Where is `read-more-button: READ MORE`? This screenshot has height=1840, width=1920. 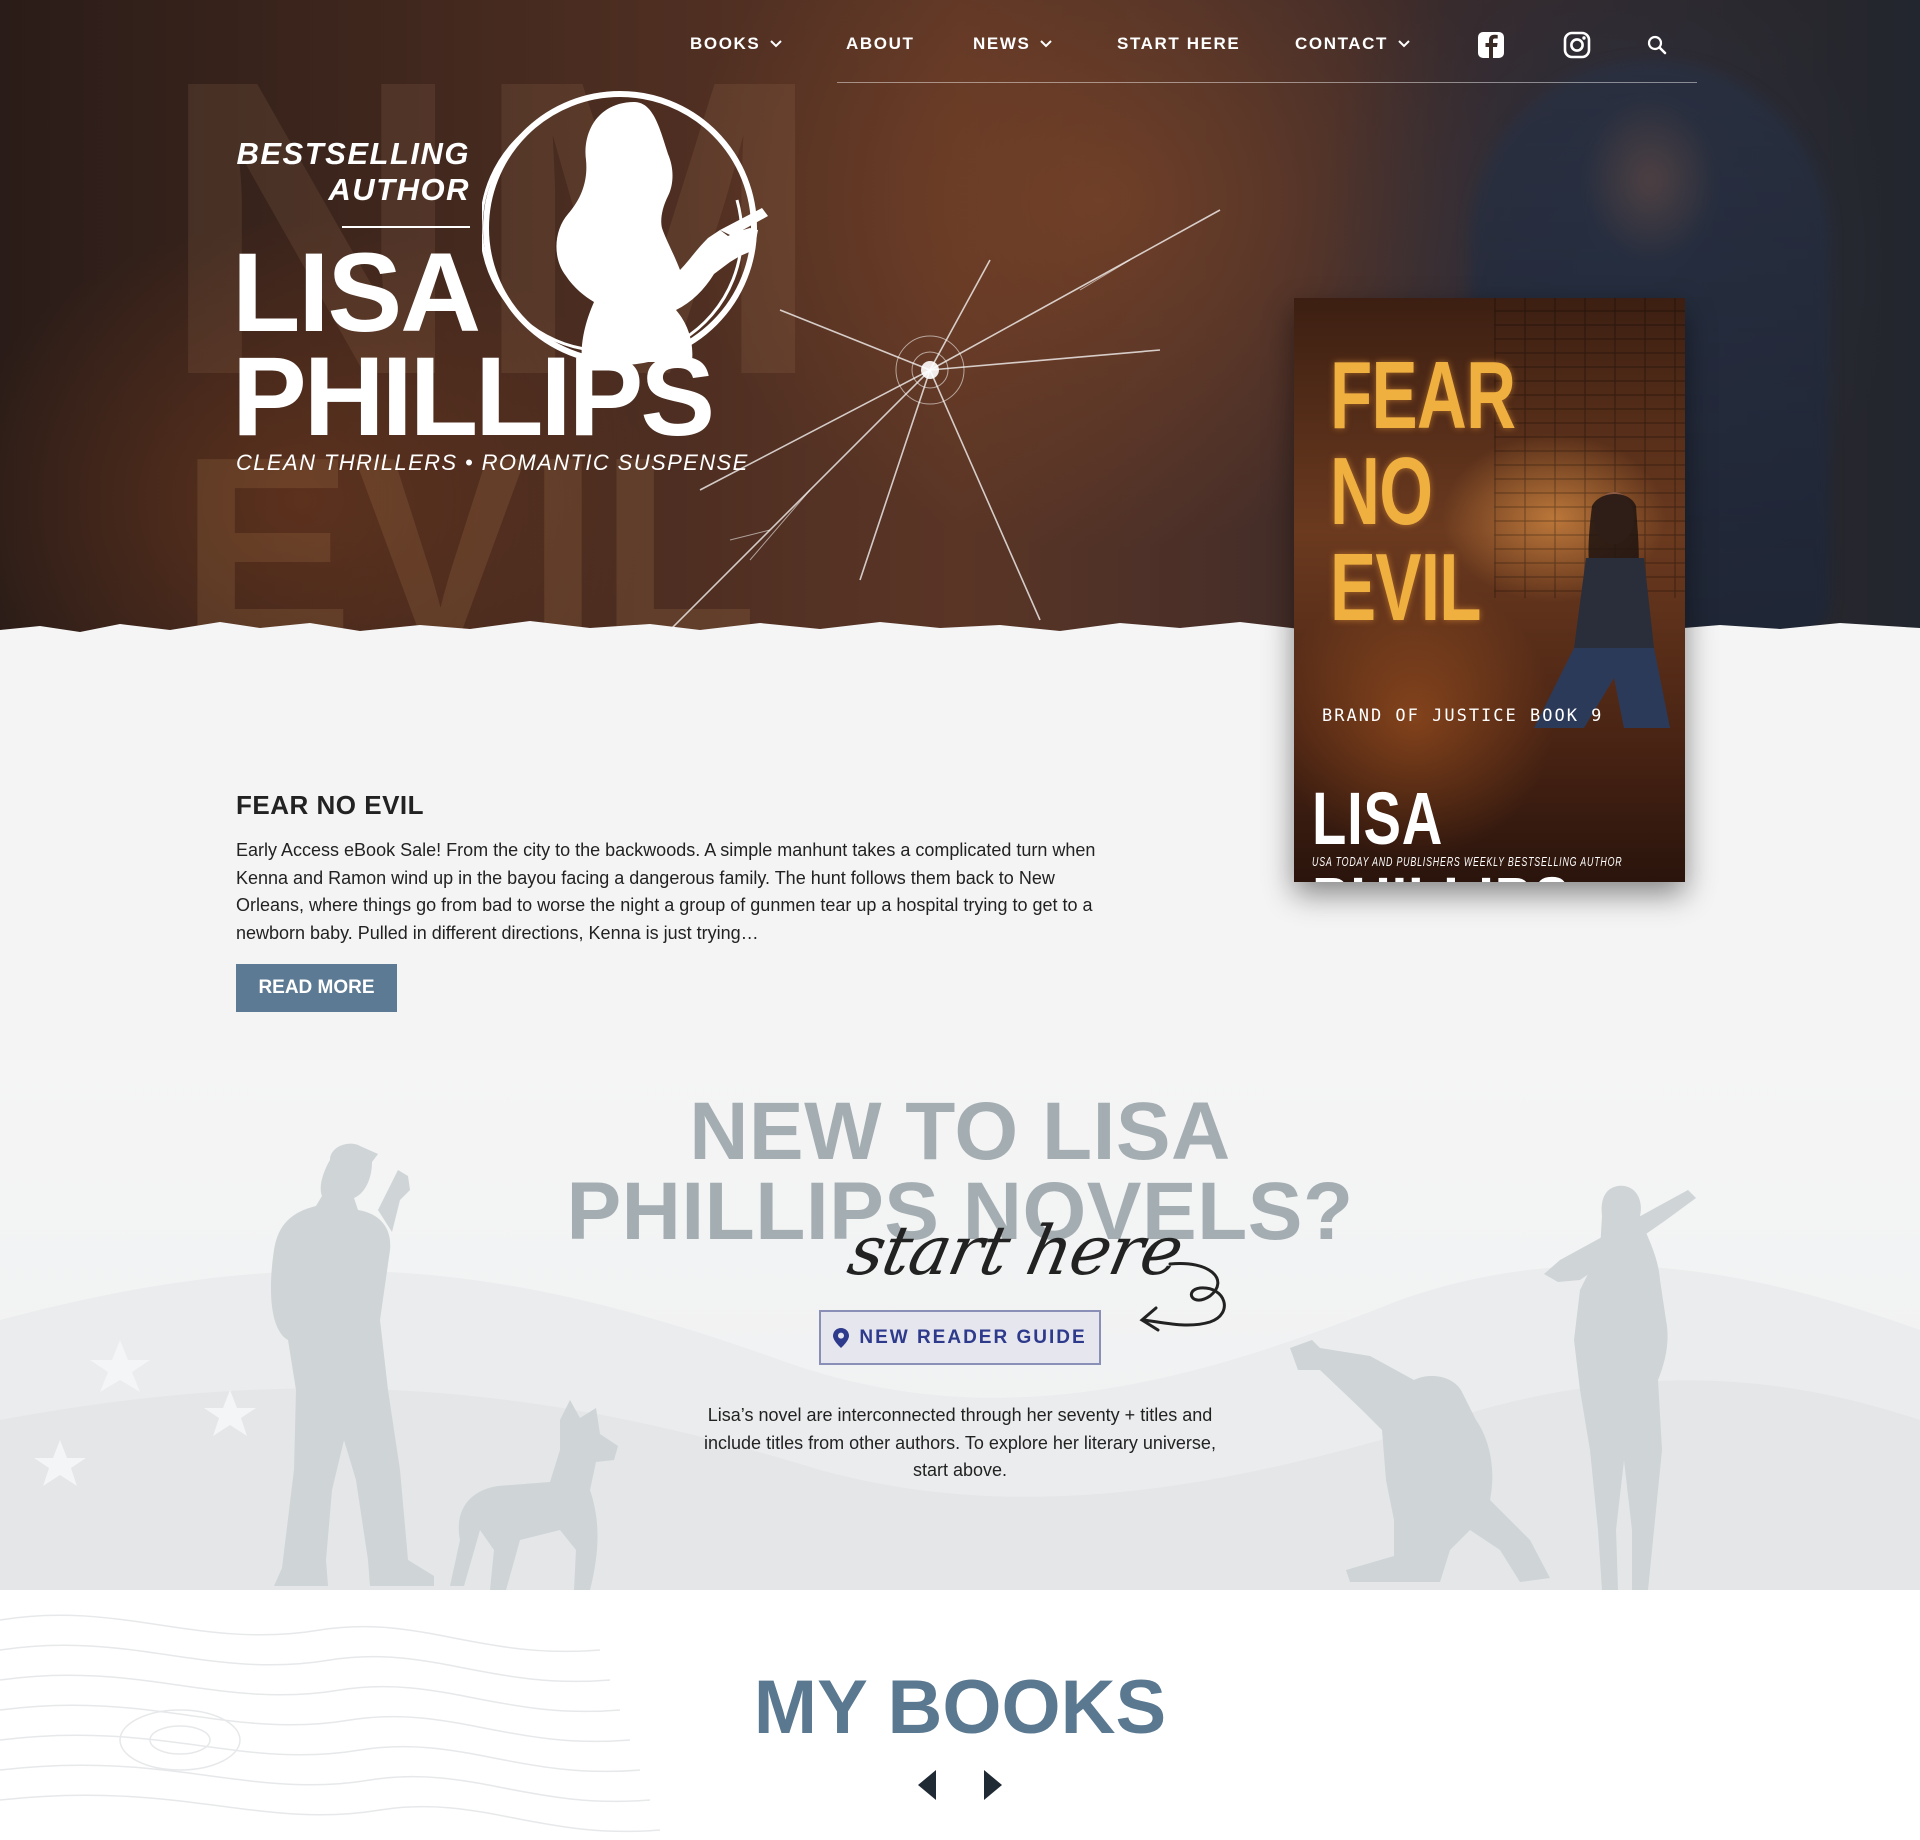
read-more-button: READ MORE is located at coordinates (316, 988).